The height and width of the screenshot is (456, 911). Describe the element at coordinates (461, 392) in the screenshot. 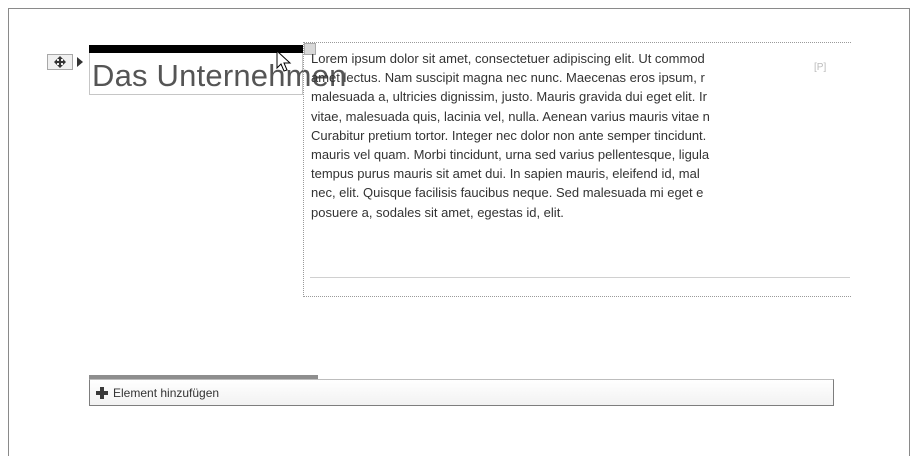

I see `add-element-button: Element hinzufügen` at that location.